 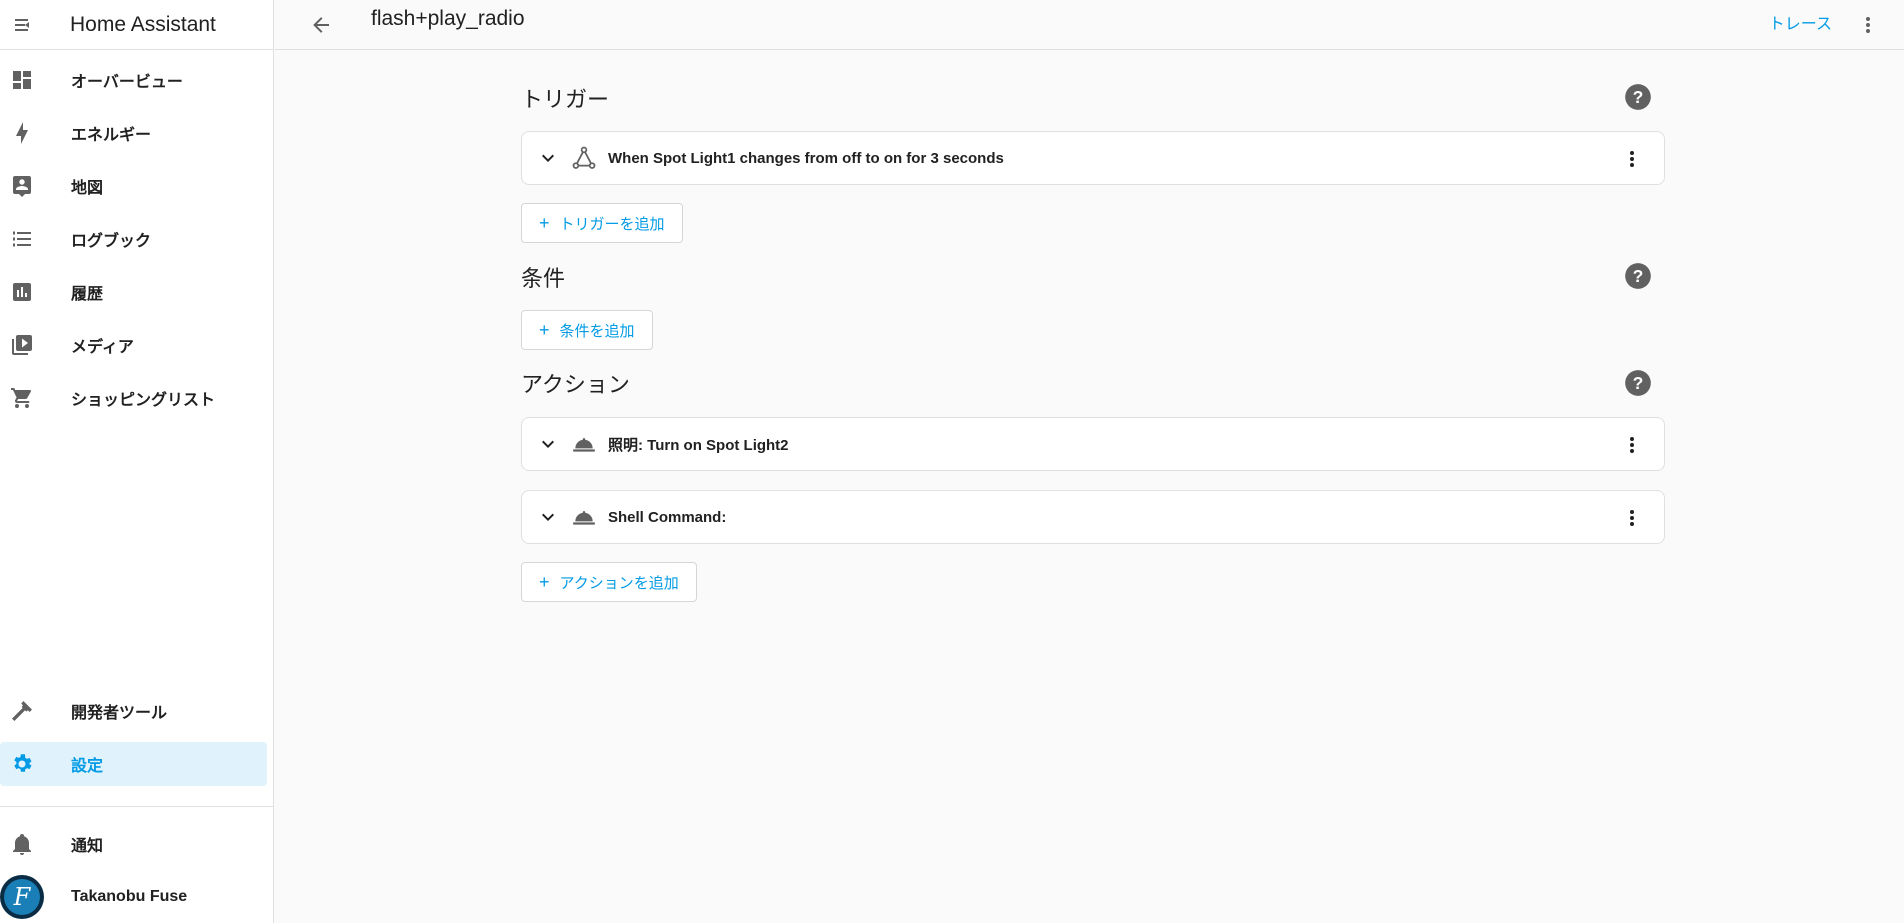 I want to click on sidebar-item-overview: オーバービュー, so click(x=133, y=80).